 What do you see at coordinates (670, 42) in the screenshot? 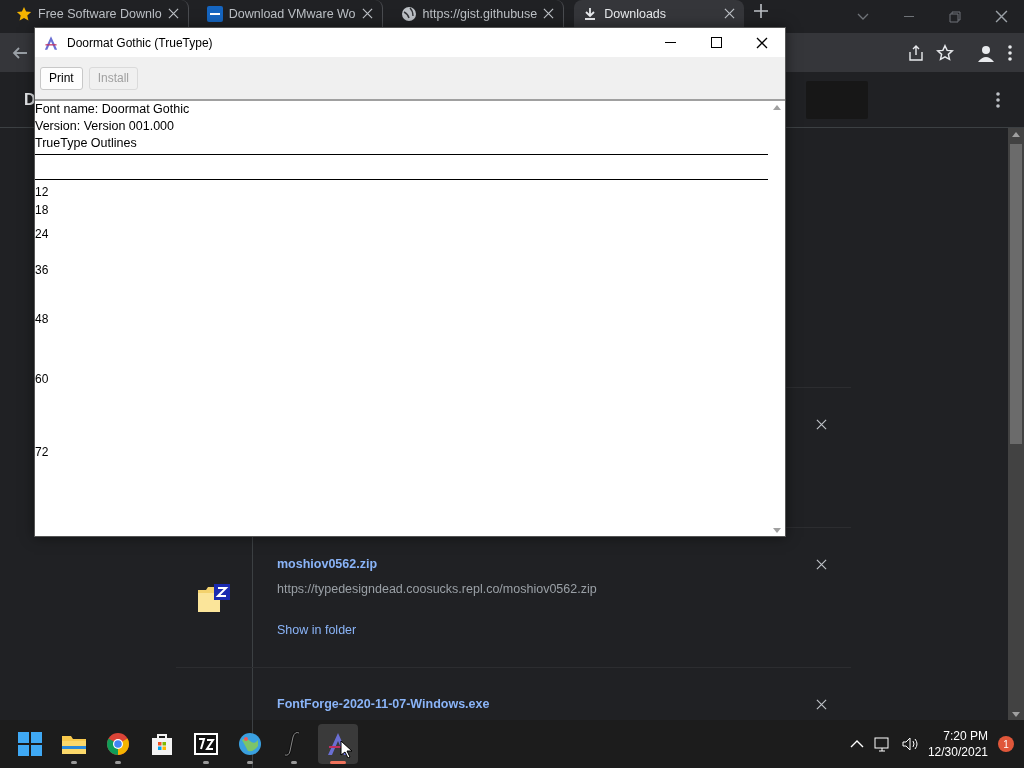
I see `minimize-icon` at bounding box center [670, 42].